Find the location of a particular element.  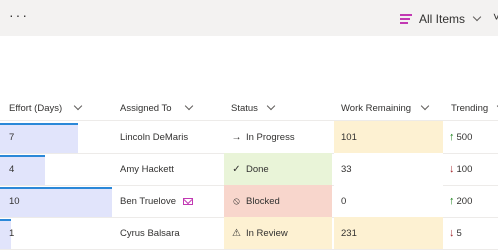

person-name: Lincoln DeMaris is located at coordinates (154, 137).